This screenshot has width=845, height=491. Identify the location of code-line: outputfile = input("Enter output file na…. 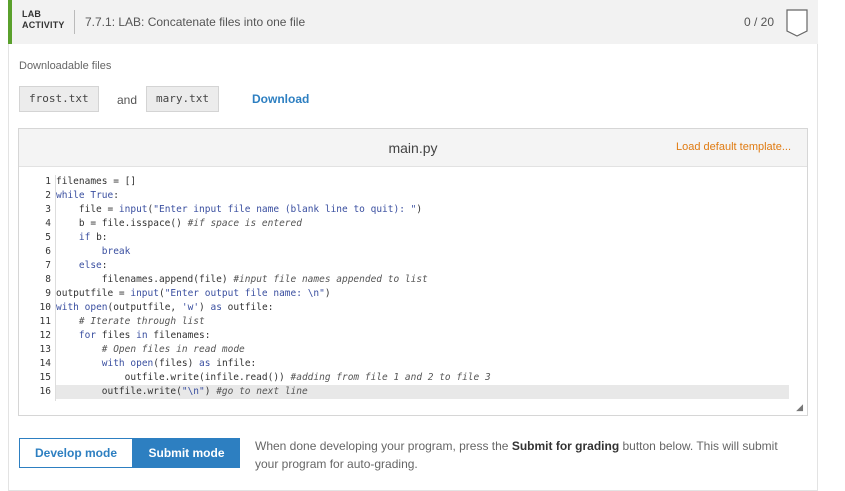
(422, 294).